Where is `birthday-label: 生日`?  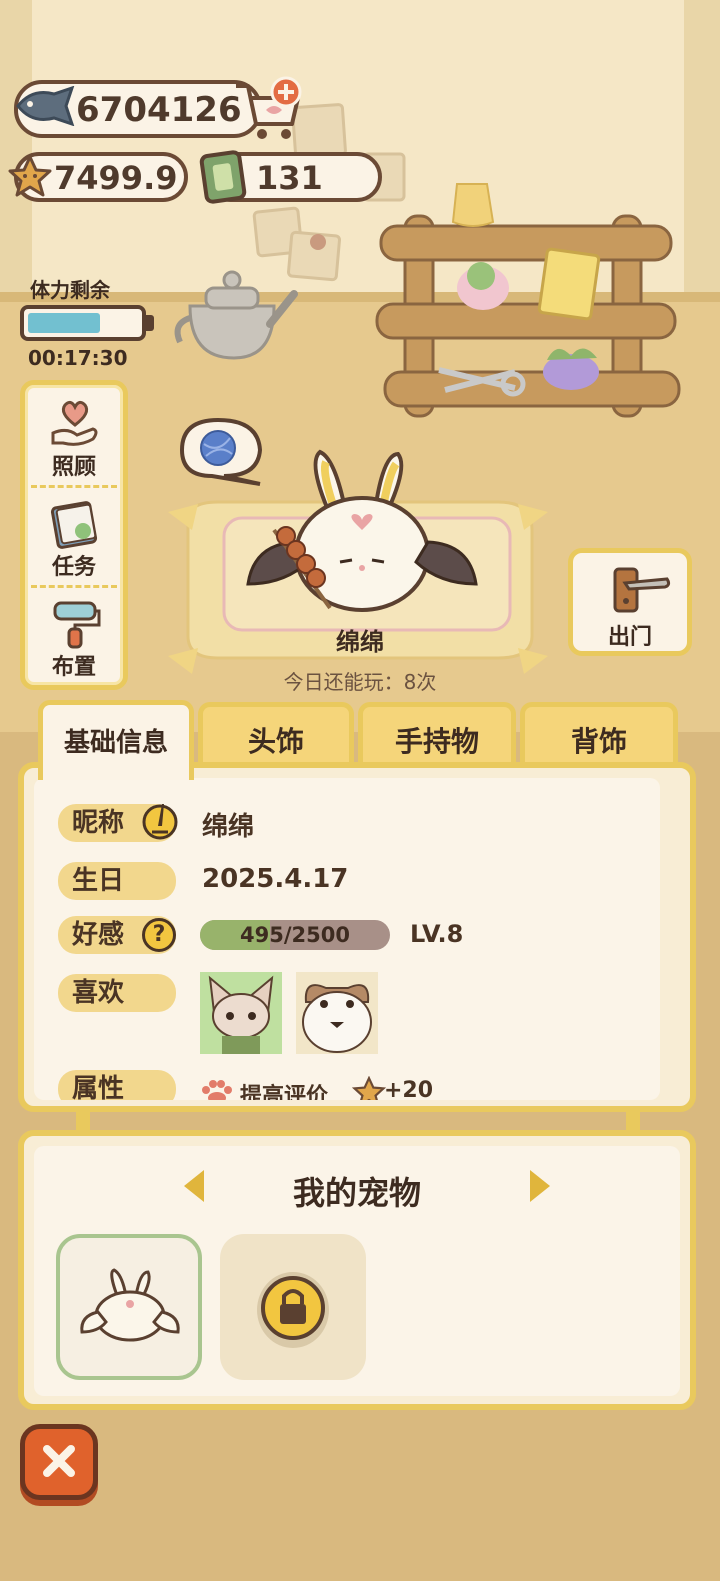
birthday-label: 生日 is located at coordinates (117, 881).